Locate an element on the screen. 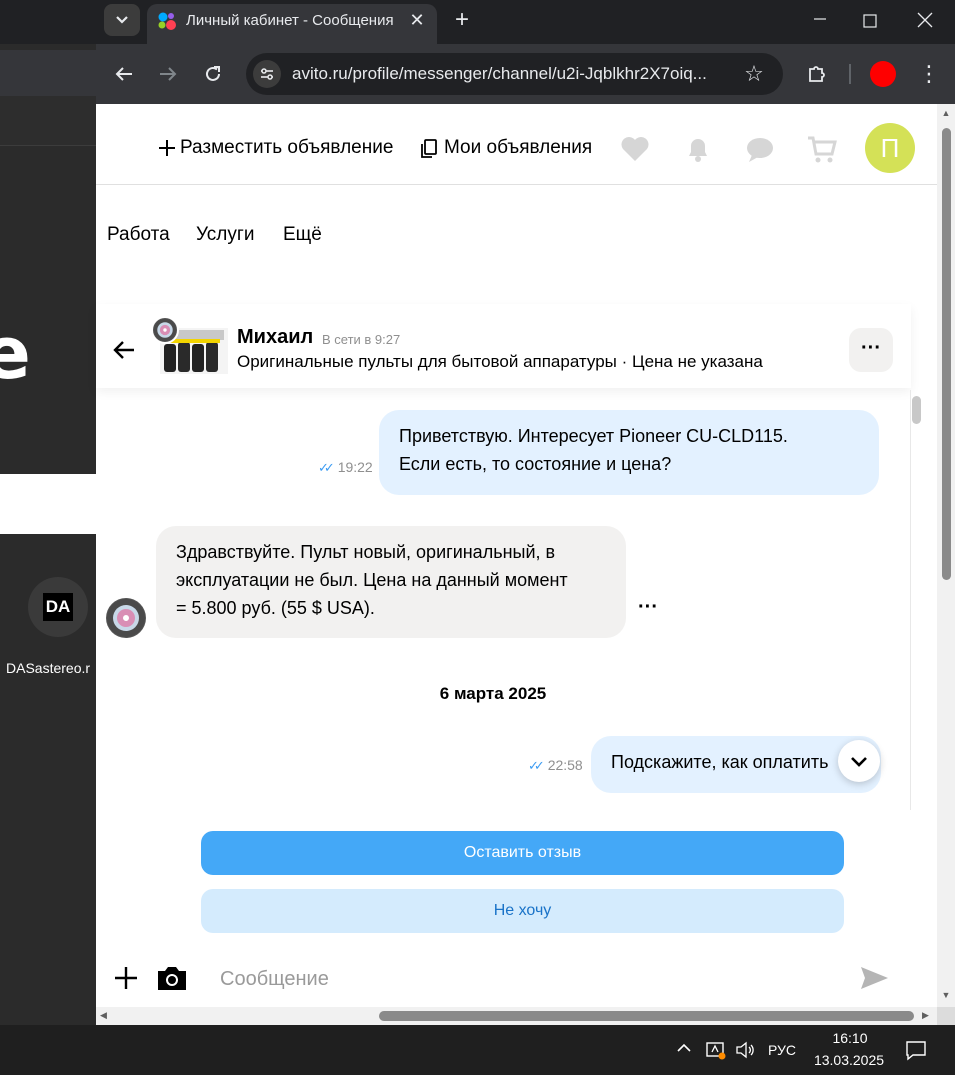 The width and height of the screenshot is (955, 1075). volume-icon is located at coordinates (745, 1050).